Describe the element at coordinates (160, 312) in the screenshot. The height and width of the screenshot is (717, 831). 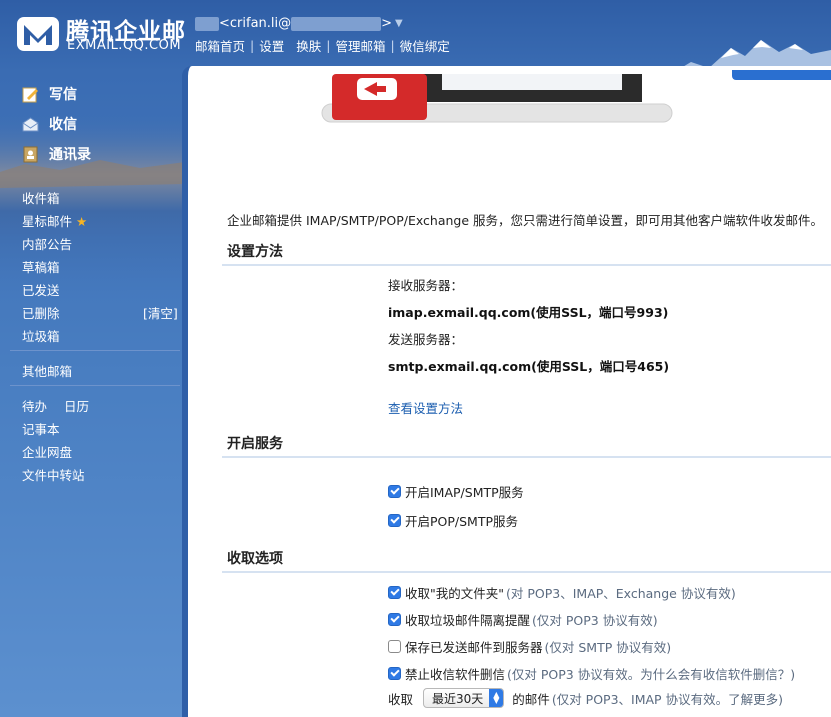
I see `clear-deleted-link: [清空]` at that location.